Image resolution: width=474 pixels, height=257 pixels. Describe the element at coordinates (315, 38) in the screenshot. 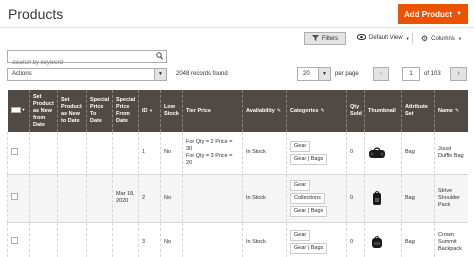

I see `filter-icon` at that location.